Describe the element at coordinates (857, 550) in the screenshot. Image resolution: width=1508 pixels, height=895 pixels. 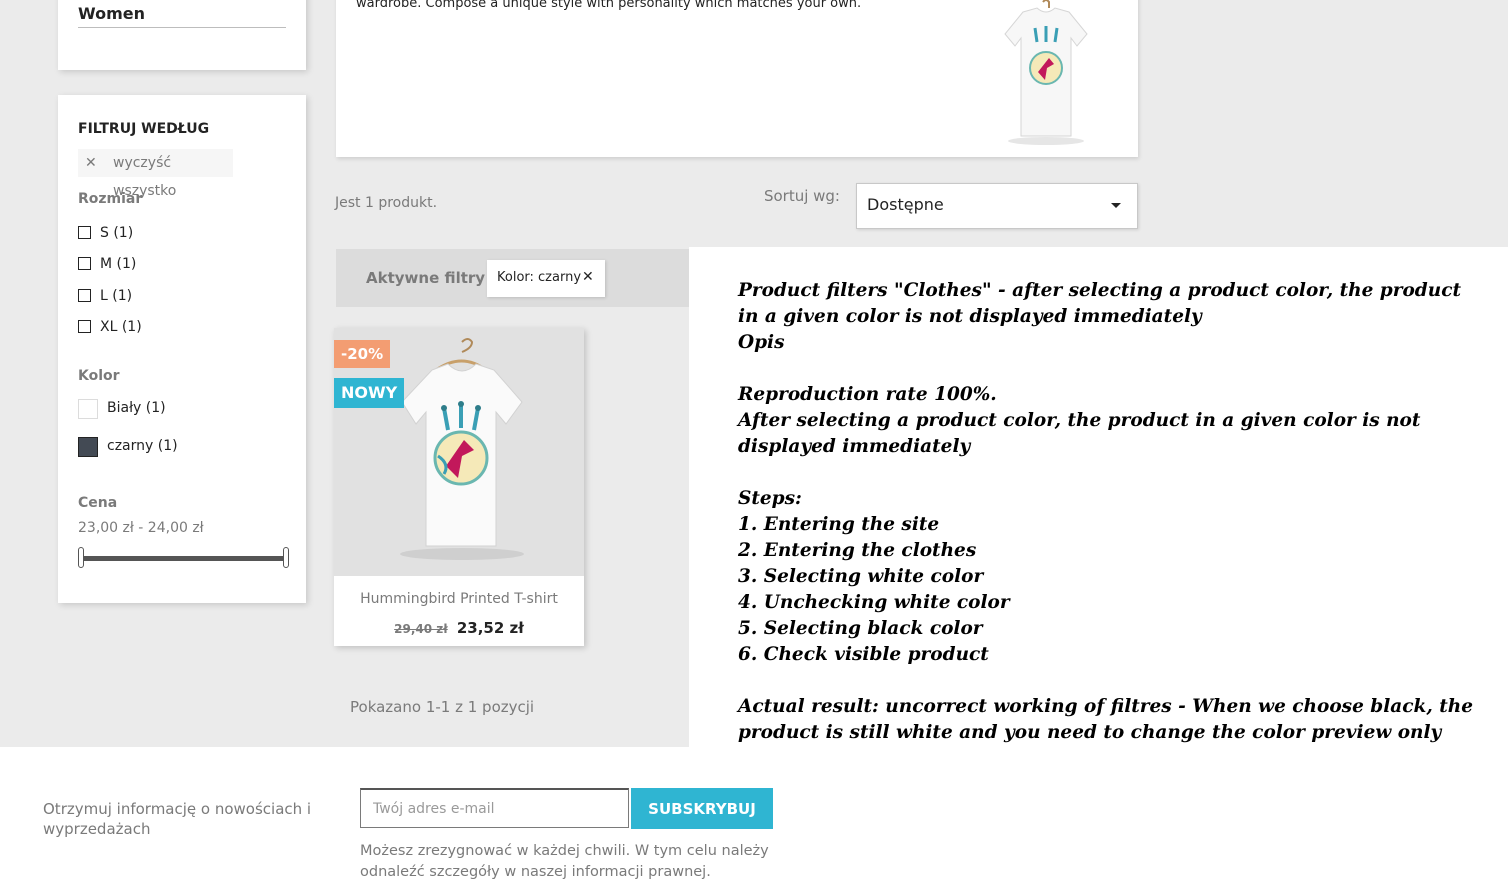
I see `annotation-line: 2. Entering the clothes` at that location.